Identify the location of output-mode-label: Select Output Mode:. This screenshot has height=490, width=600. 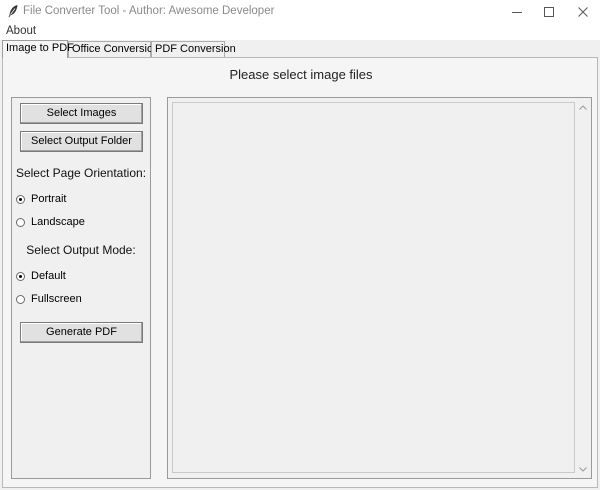
(81, 250).